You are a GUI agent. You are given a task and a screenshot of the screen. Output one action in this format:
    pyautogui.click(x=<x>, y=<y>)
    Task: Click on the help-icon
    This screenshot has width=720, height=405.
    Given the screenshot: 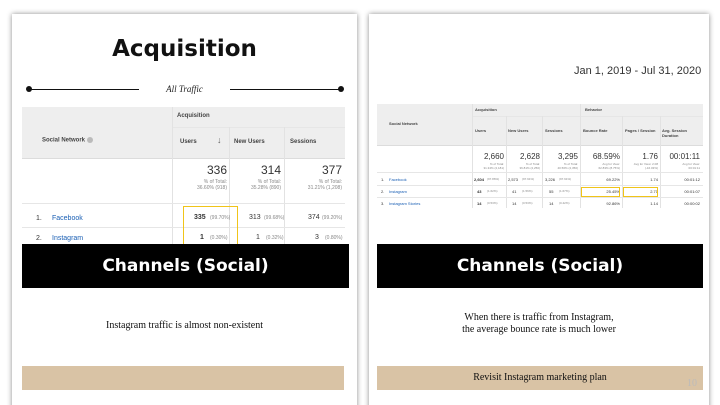 What is the action you would take?
    pyautogui.click(x=89, y=140)
    